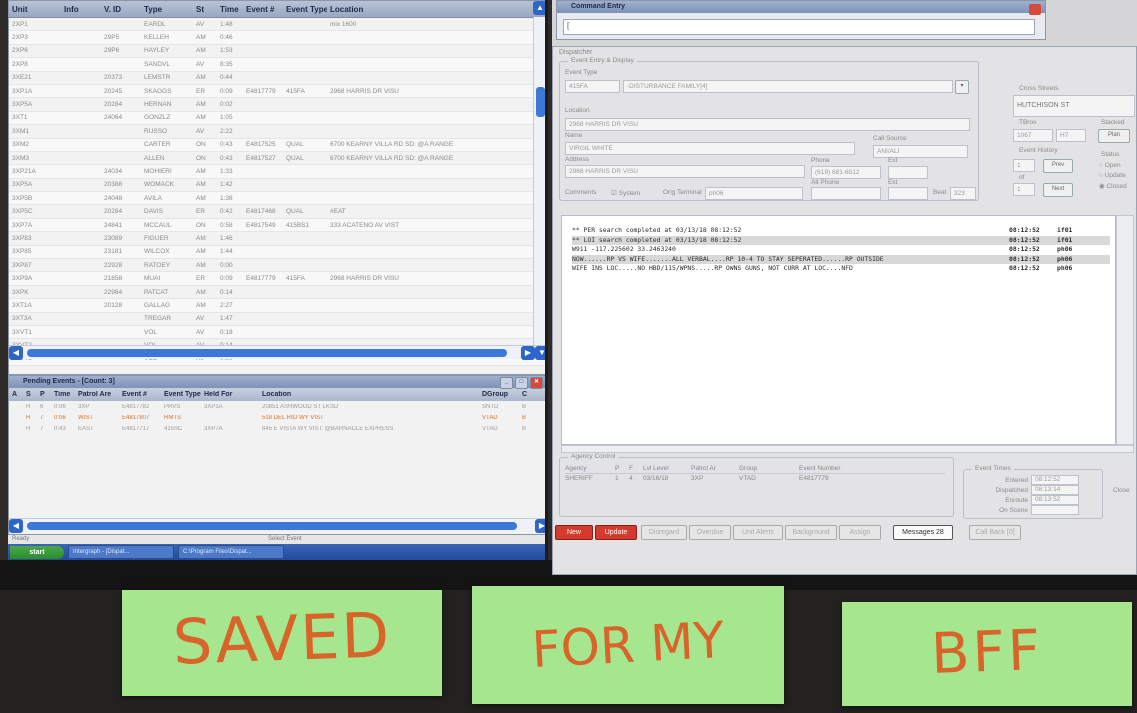  I want to click on column-header: S, so click(30, 394).